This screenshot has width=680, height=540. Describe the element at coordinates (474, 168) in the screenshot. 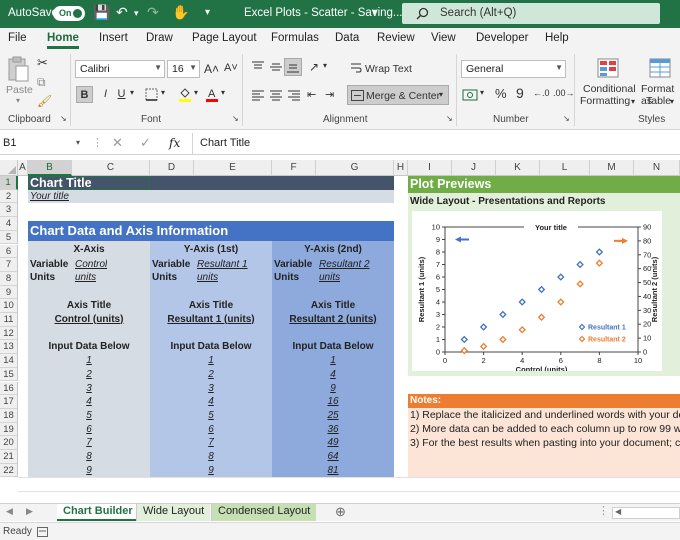

I see `column-header: J` at that location.